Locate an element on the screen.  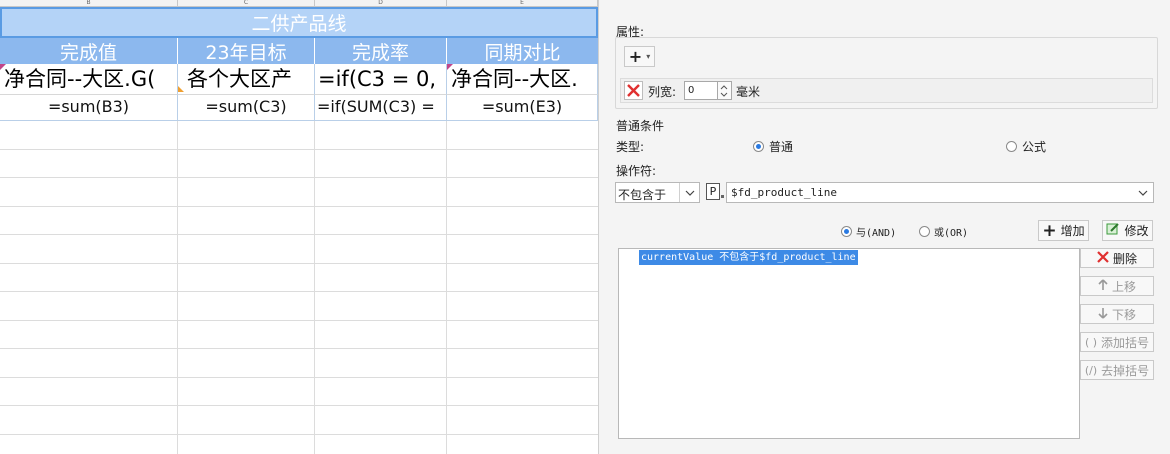
condition-list-item: currentValue 不包含于$fd_product_line is located at coordinates (748, 257).